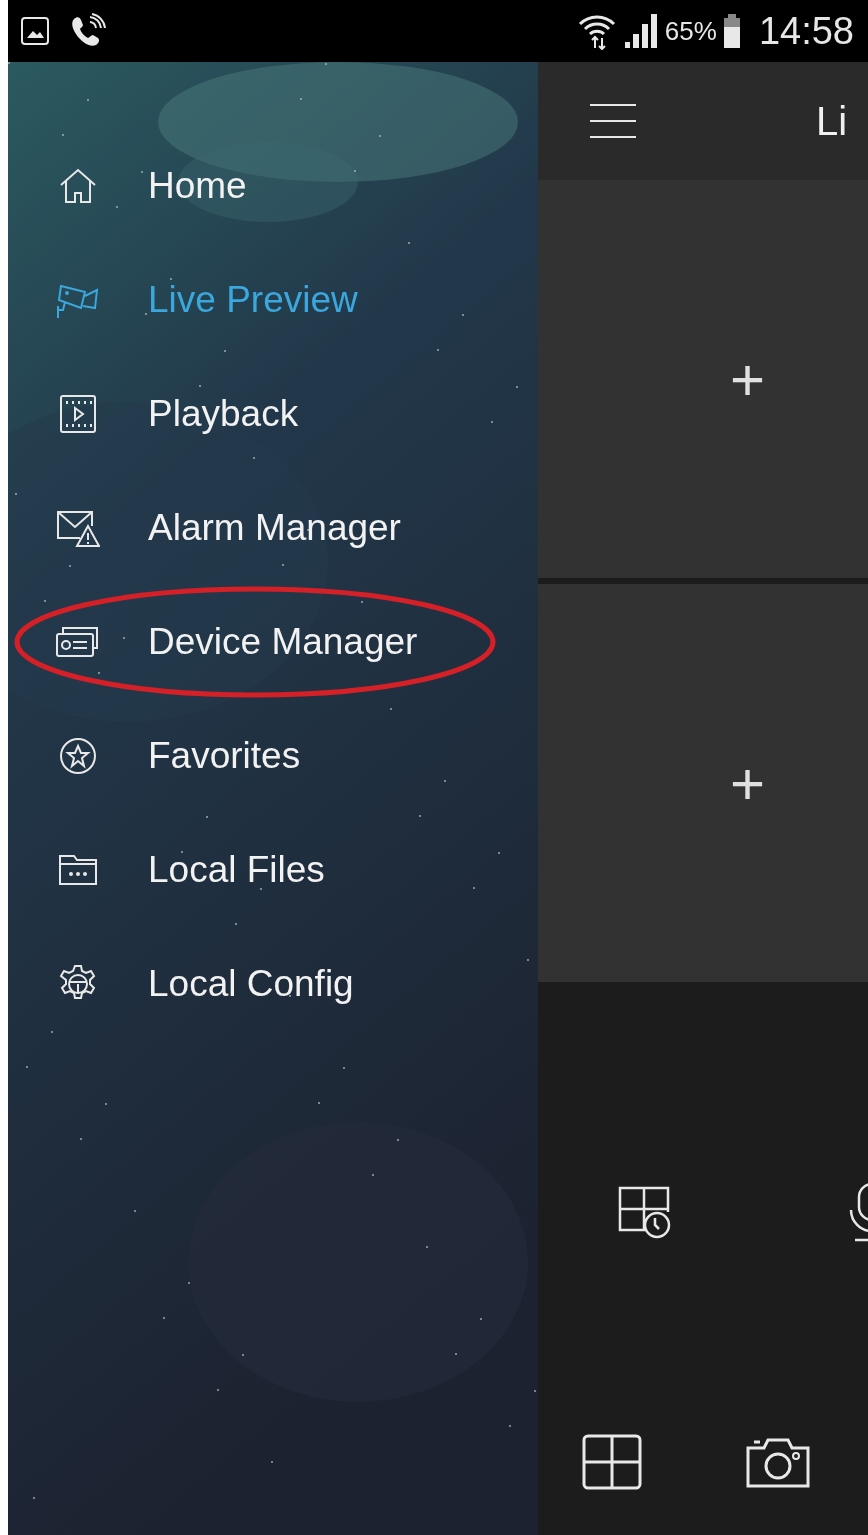  Describe the element at coordinates (273, 414) in the screenshot. I see `menu-item: Playback` at that location.